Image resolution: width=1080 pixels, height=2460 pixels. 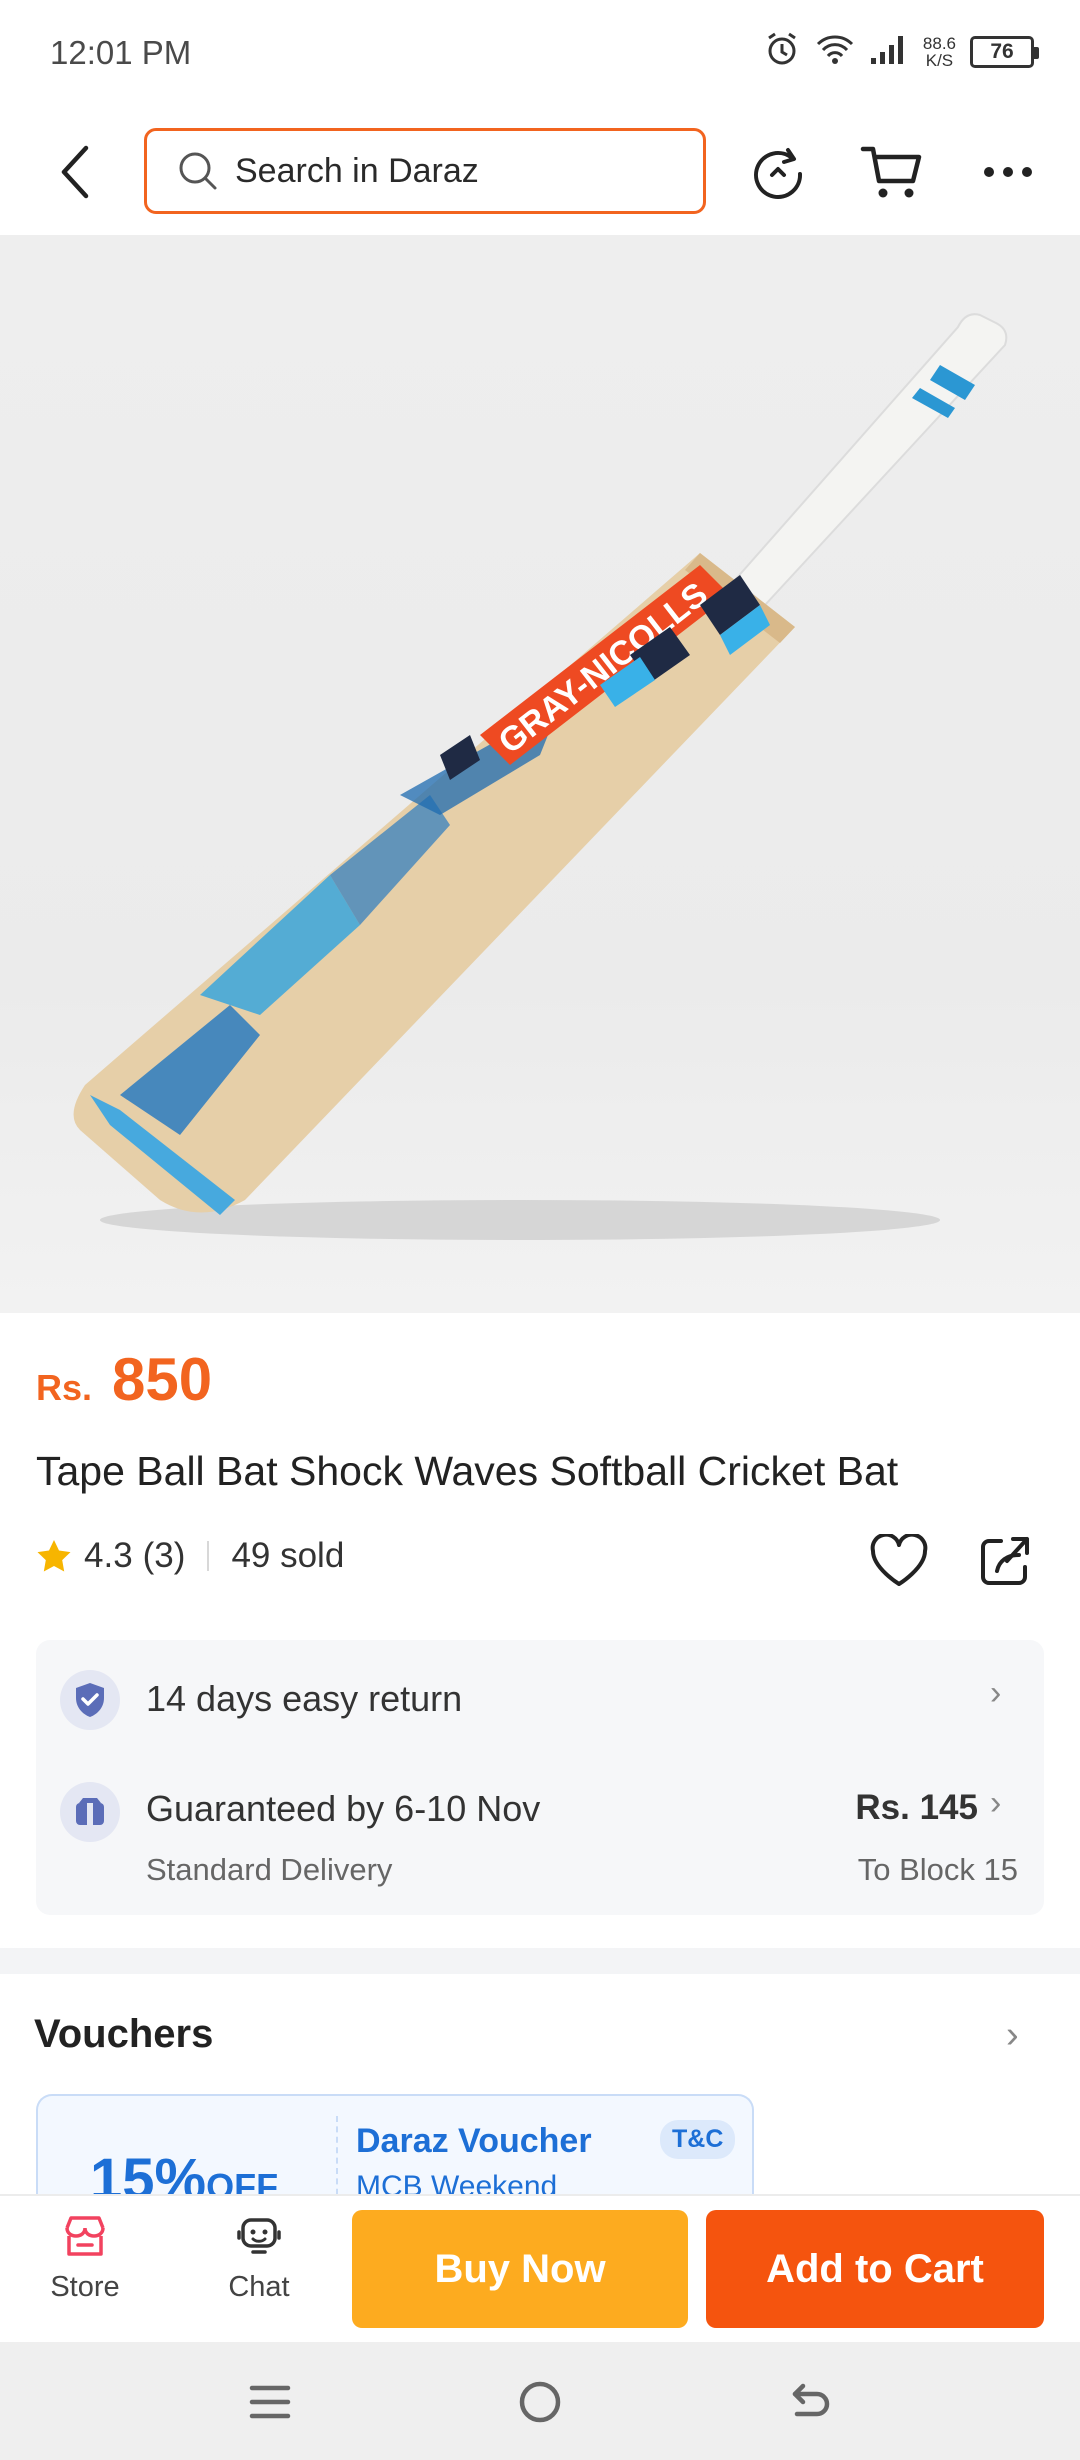 What do you see at coordinates (85, 2236) in the screenshot?
I see `store-icon` at bounding box center [85, 2236].